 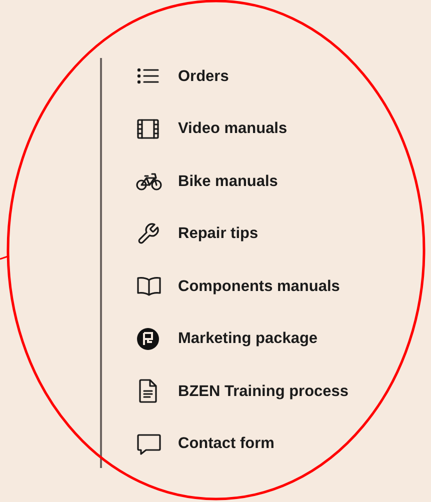 What do you see at coordinates (205, 444) in the screenshot?
I see `menu-item: Contact form` at bounding box center [205, 444].